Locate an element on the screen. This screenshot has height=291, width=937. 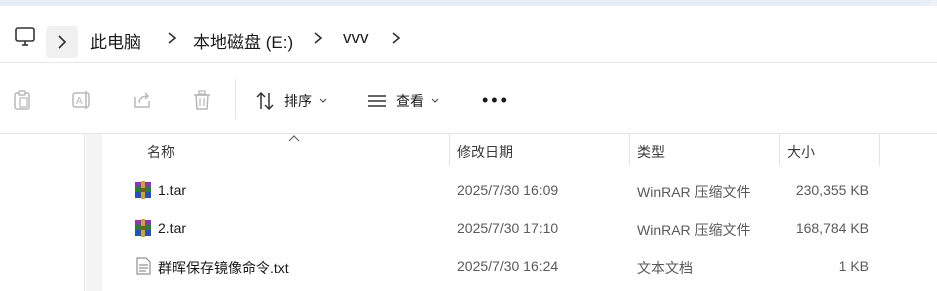
svg-text: A is located at coordinates (79, 101).